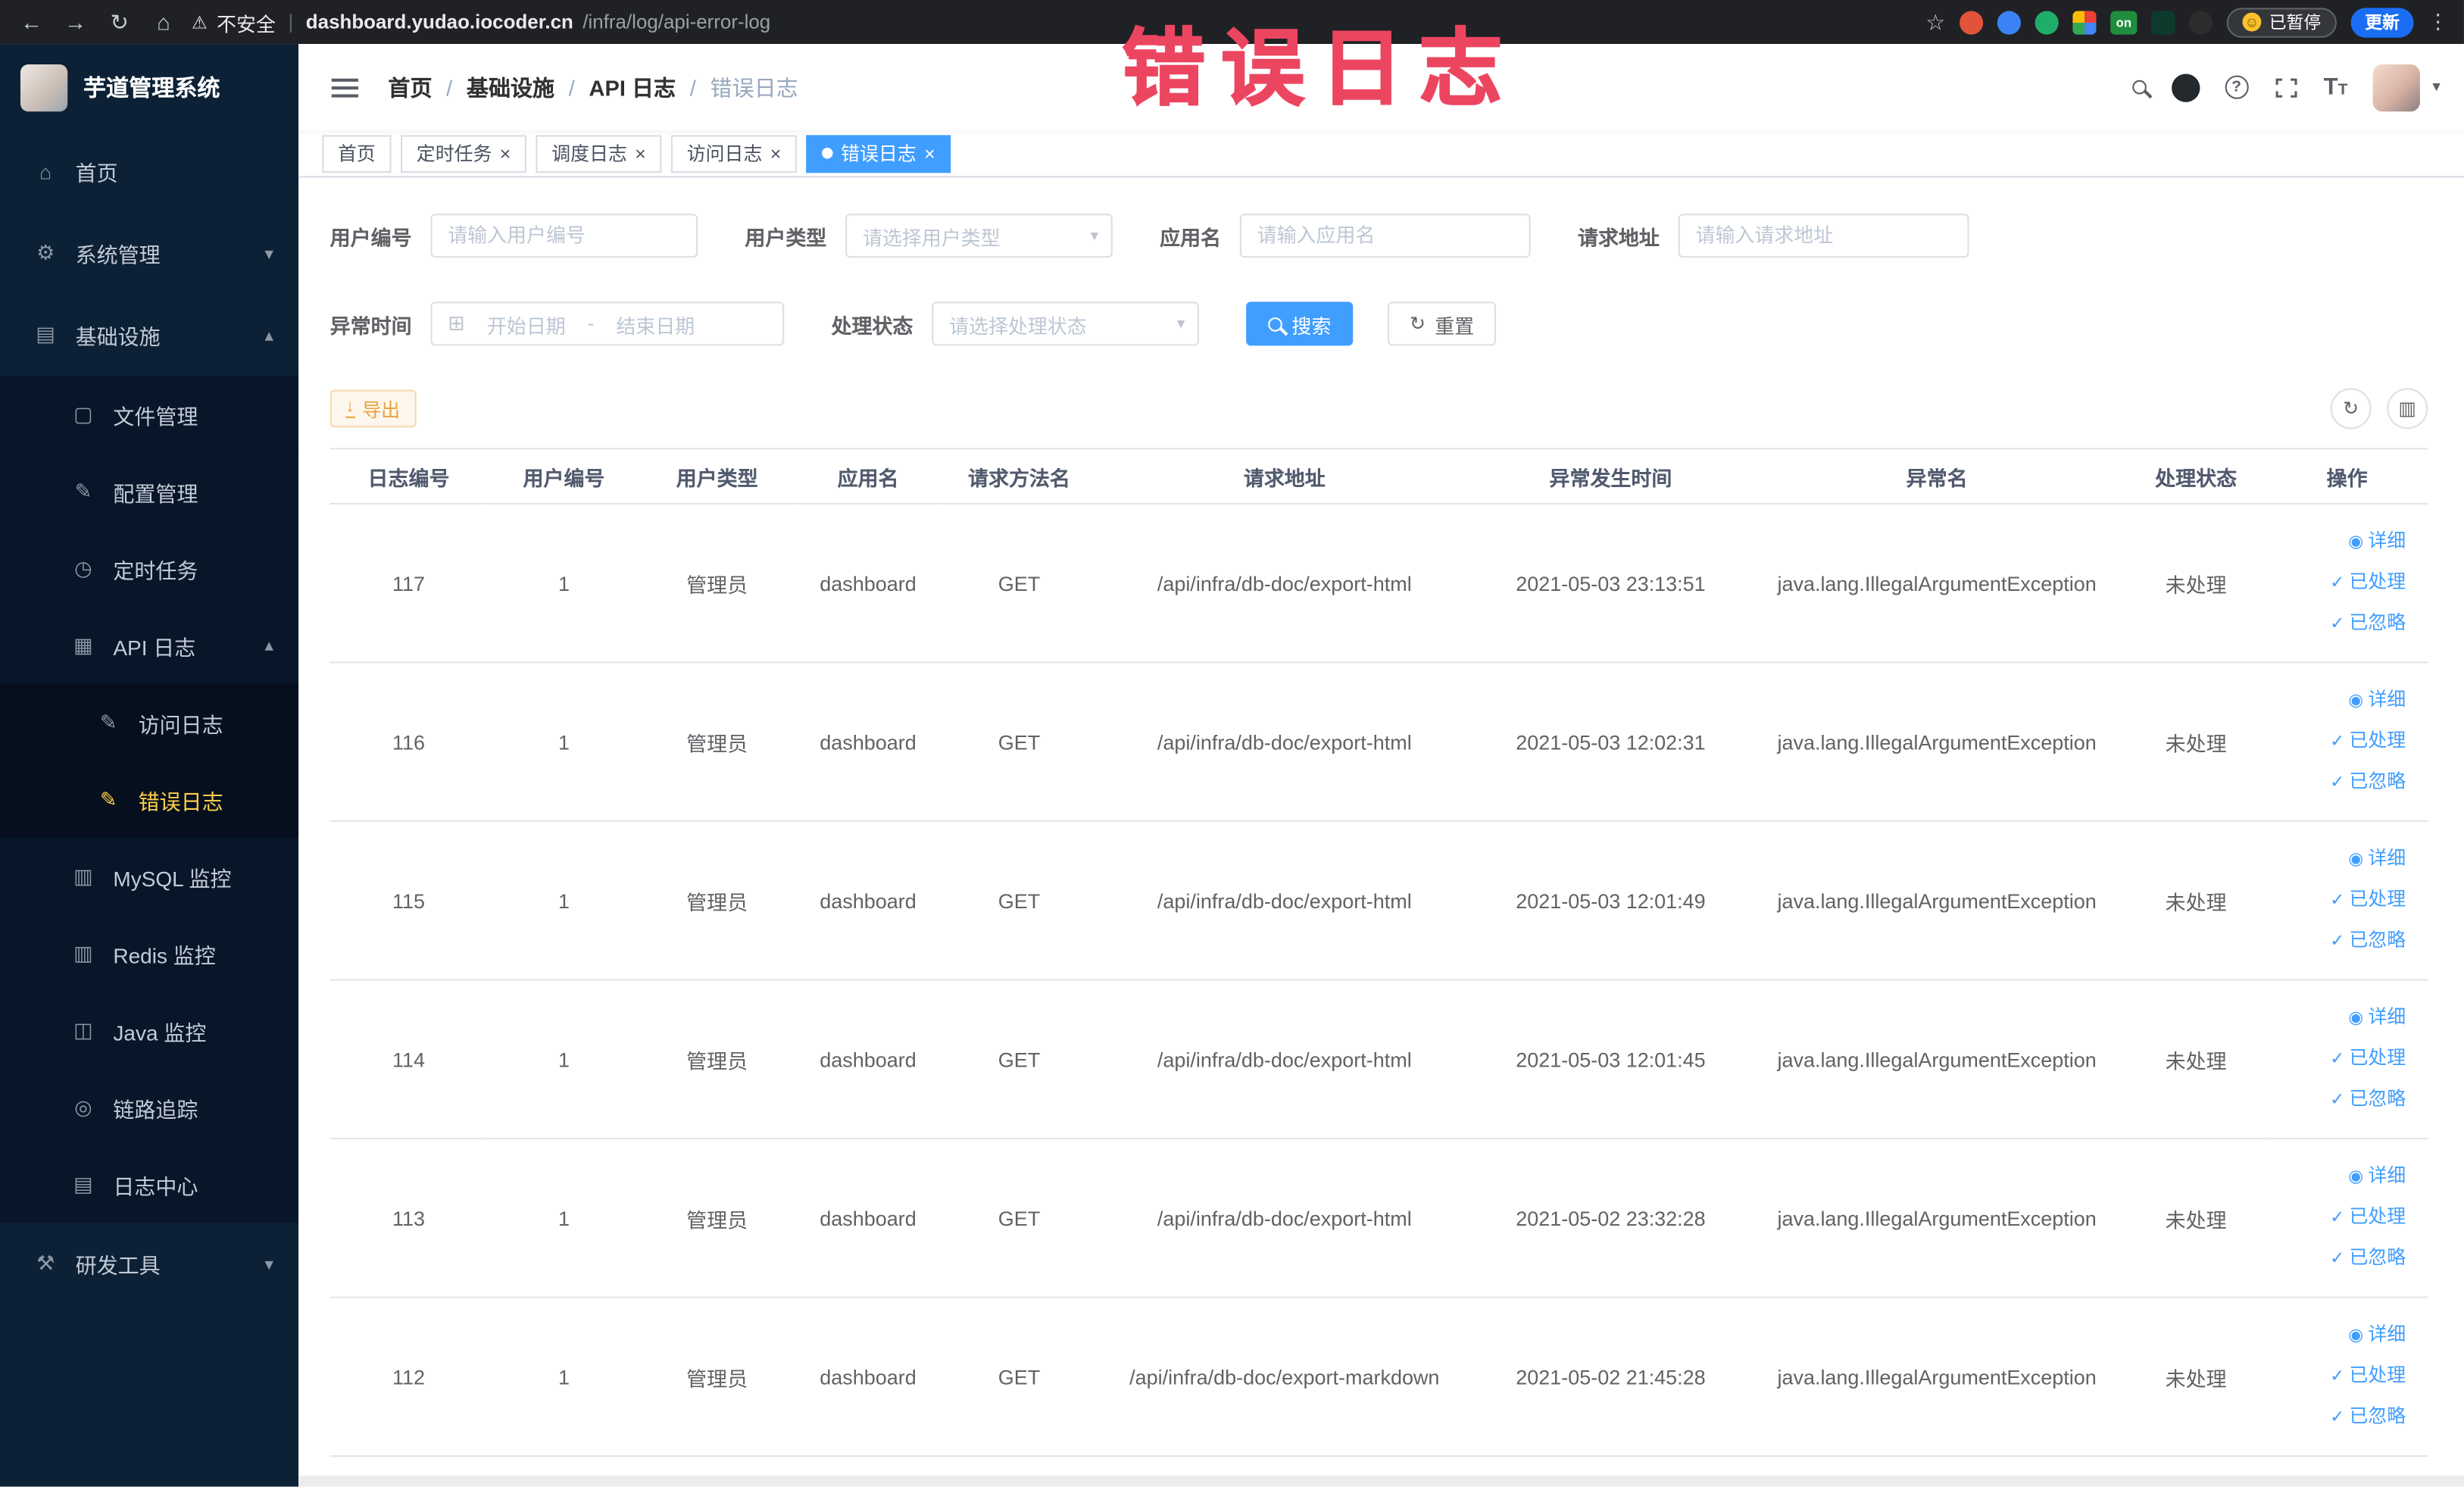 The height and width of the screenshot is (1487, 2464). I want to click on home-icon: ⌂, so click(45, 171).